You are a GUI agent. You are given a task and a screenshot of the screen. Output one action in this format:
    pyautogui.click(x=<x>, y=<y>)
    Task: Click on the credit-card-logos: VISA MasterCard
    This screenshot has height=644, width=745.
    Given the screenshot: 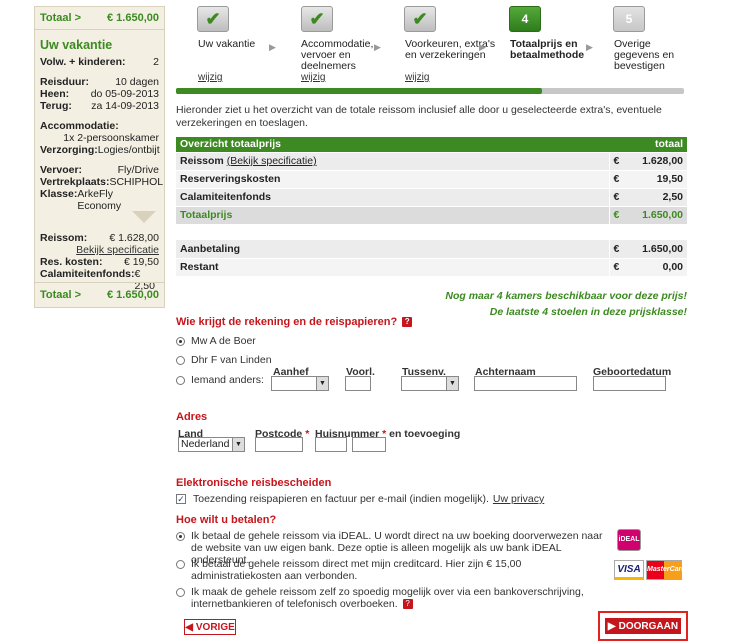 What is the action you would take?
    pyautogui.click(x=650, y=570)
    